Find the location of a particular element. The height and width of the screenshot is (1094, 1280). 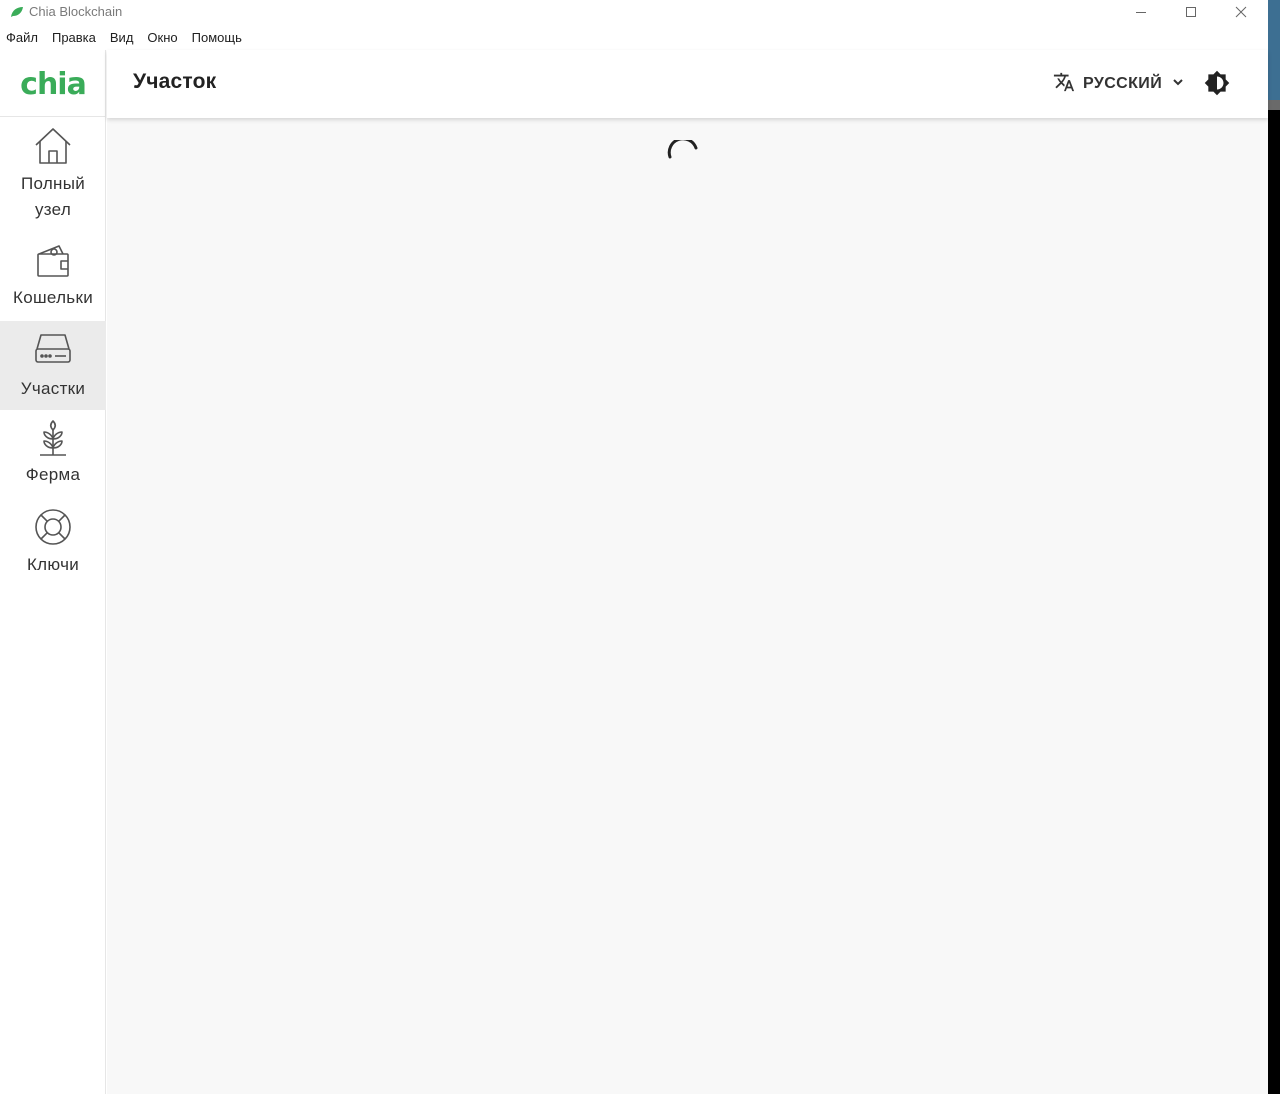

maximize-button is located at coordinates (1191, 12).